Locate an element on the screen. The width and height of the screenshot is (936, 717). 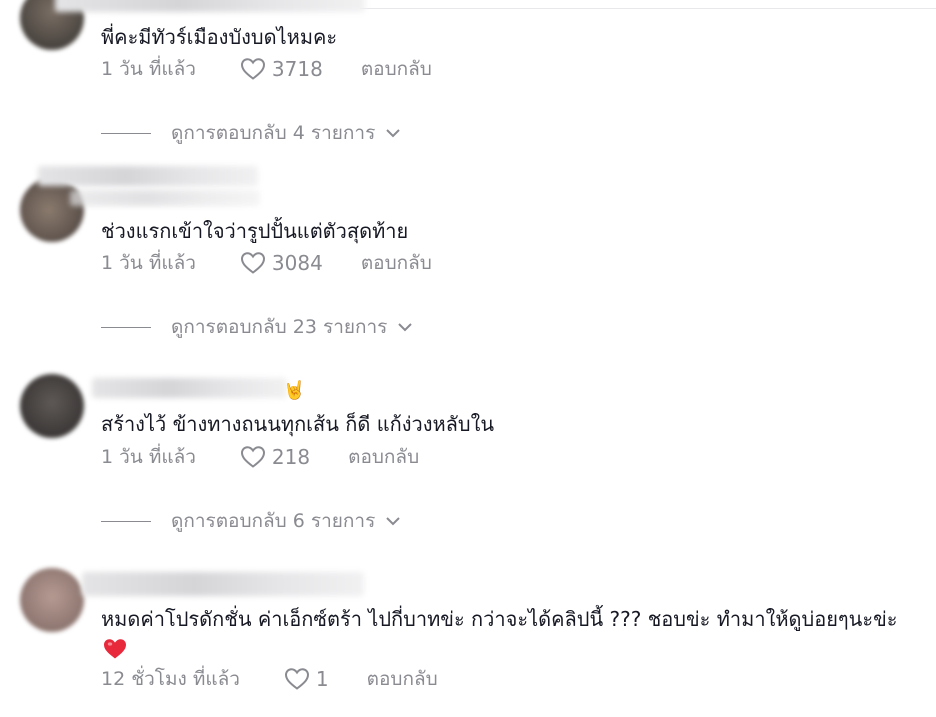
like-button: 3718 is located at coordinates (281, 69).